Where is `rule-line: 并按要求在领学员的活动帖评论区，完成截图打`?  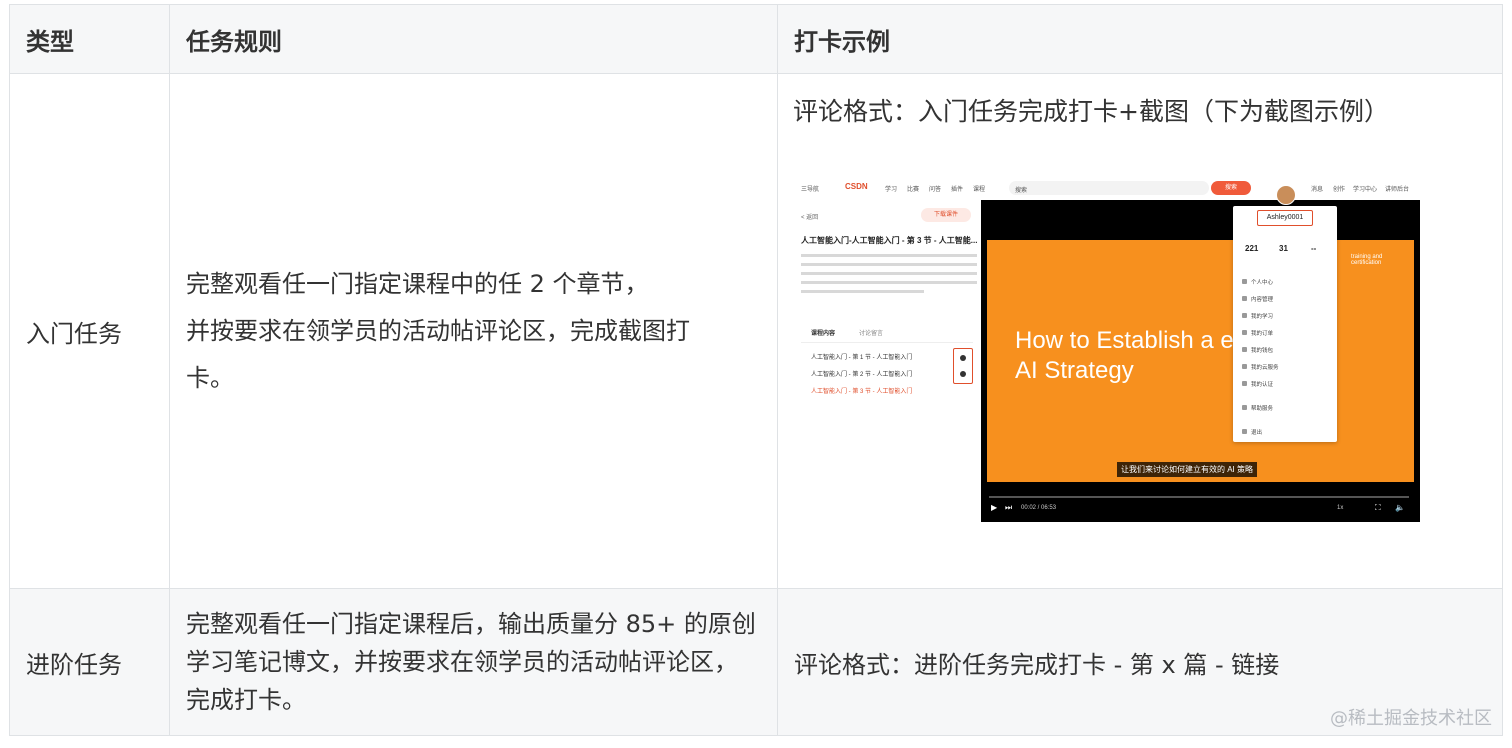
rule-line: 并按要求在领学员的活动帖评论区，完成截图打 is located at coordinates (438, 330).